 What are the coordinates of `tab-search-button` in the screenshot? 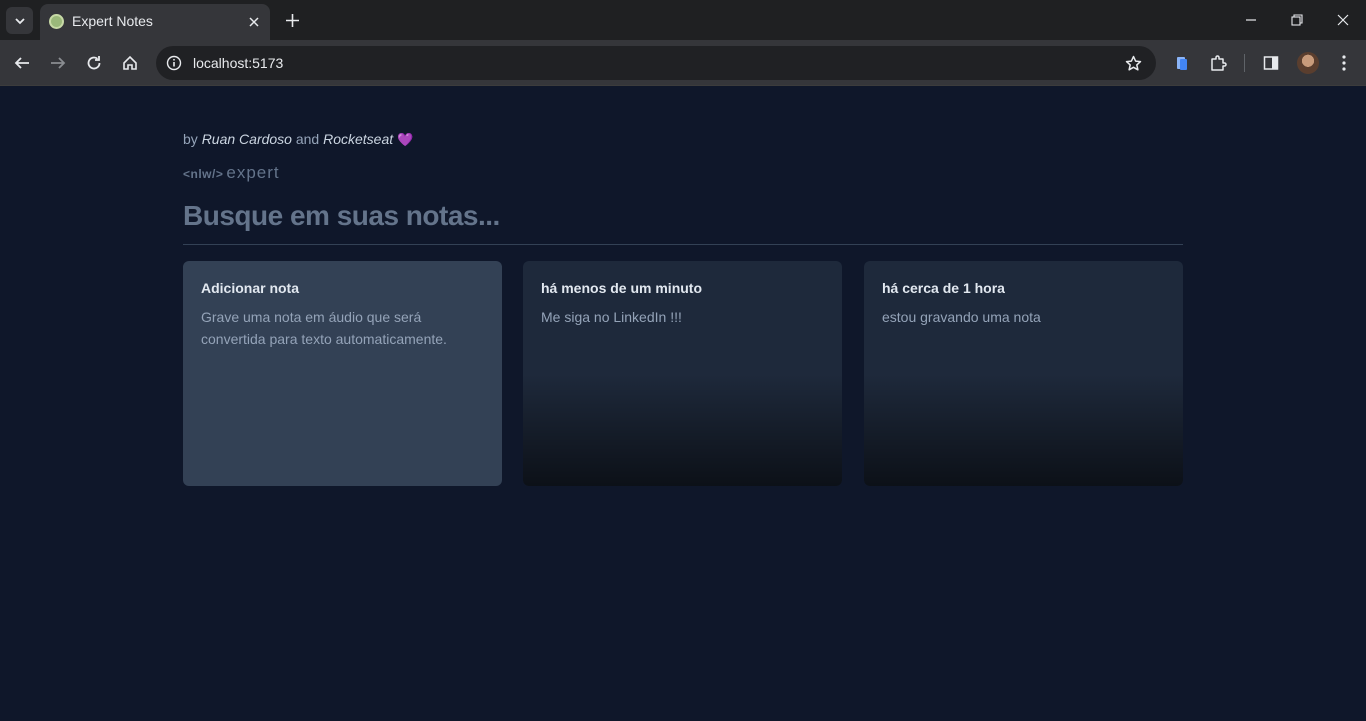 It's located at (19, 20).